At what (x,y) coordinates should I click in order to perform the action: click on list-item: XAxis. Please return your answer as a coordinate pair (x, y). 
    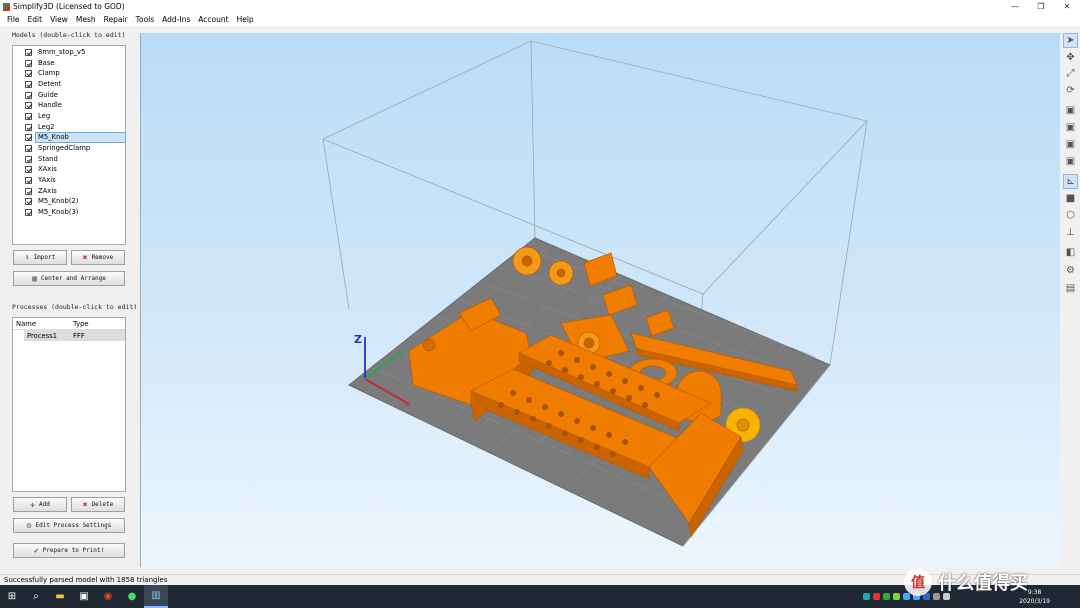
    Looking at the image, I should click on (69, 170).